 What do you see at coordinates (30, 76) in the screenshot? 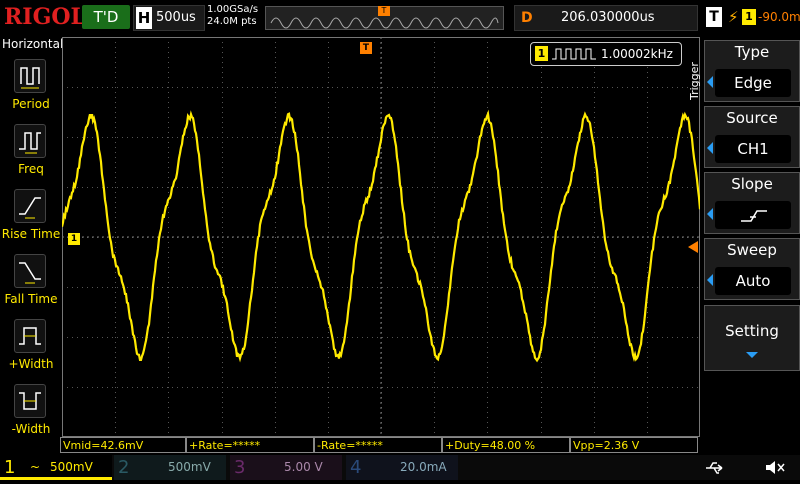
I see `period-icon` at bounding box center [30, 76].